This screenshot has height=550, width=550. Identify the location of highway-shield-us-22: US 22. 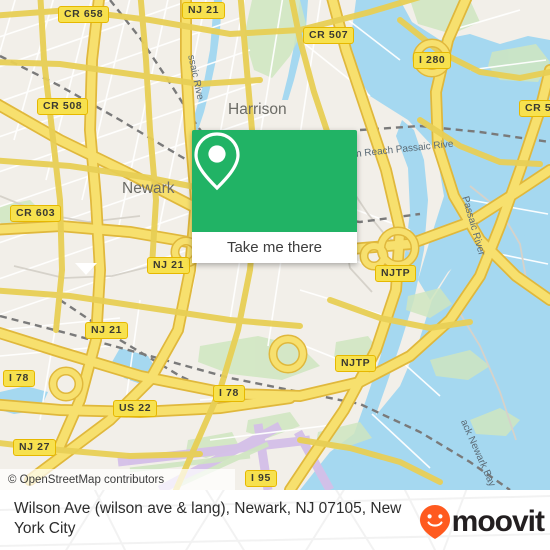
(135, 408).